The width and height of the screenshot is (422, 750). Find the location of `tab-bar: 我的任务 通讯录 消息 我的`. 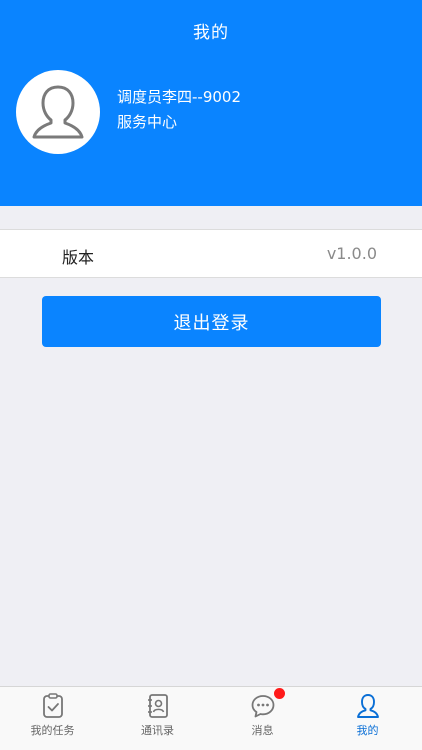

tab-bar: 我的任务 通讯录 消息 我的 is located at coordinates (211, 718).